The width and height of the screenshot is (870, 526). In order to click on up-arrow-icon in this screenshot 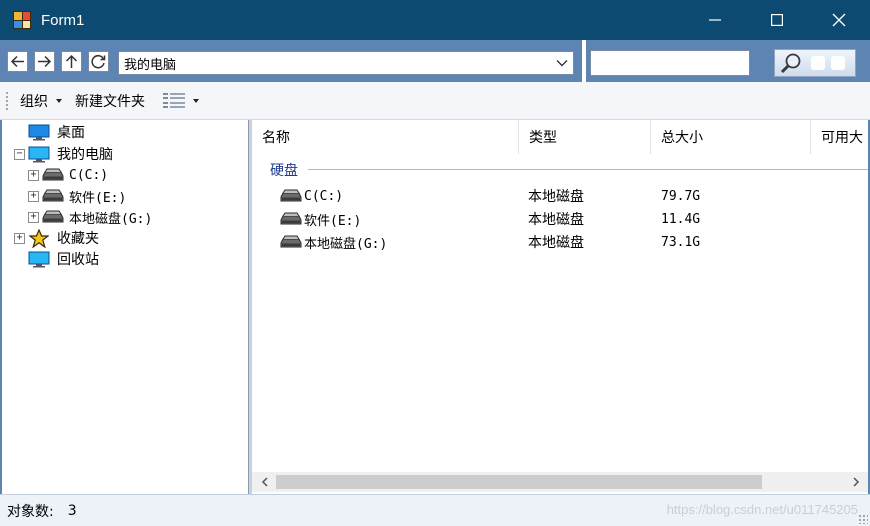, I will do `click(71, 61)`.